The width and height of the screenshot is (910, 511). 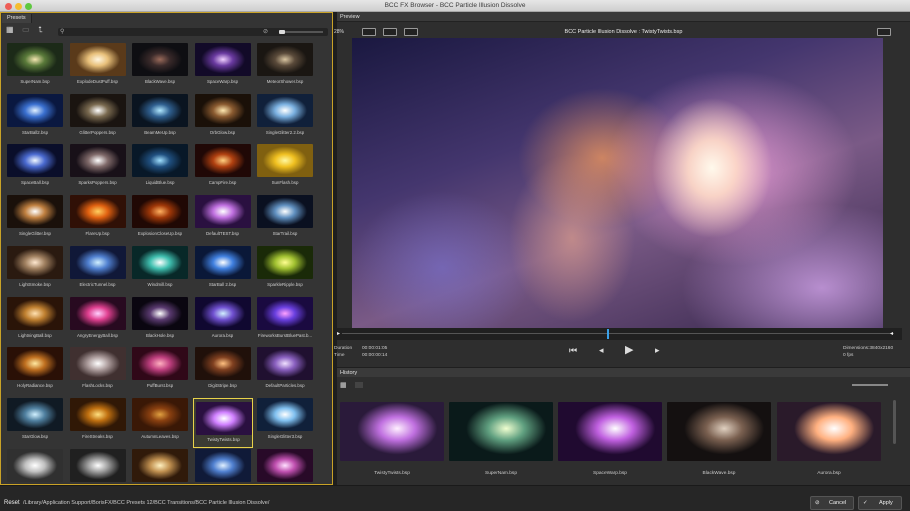 I want to click on preset-item: Aurora.bsp, so click(x=223, y=321).